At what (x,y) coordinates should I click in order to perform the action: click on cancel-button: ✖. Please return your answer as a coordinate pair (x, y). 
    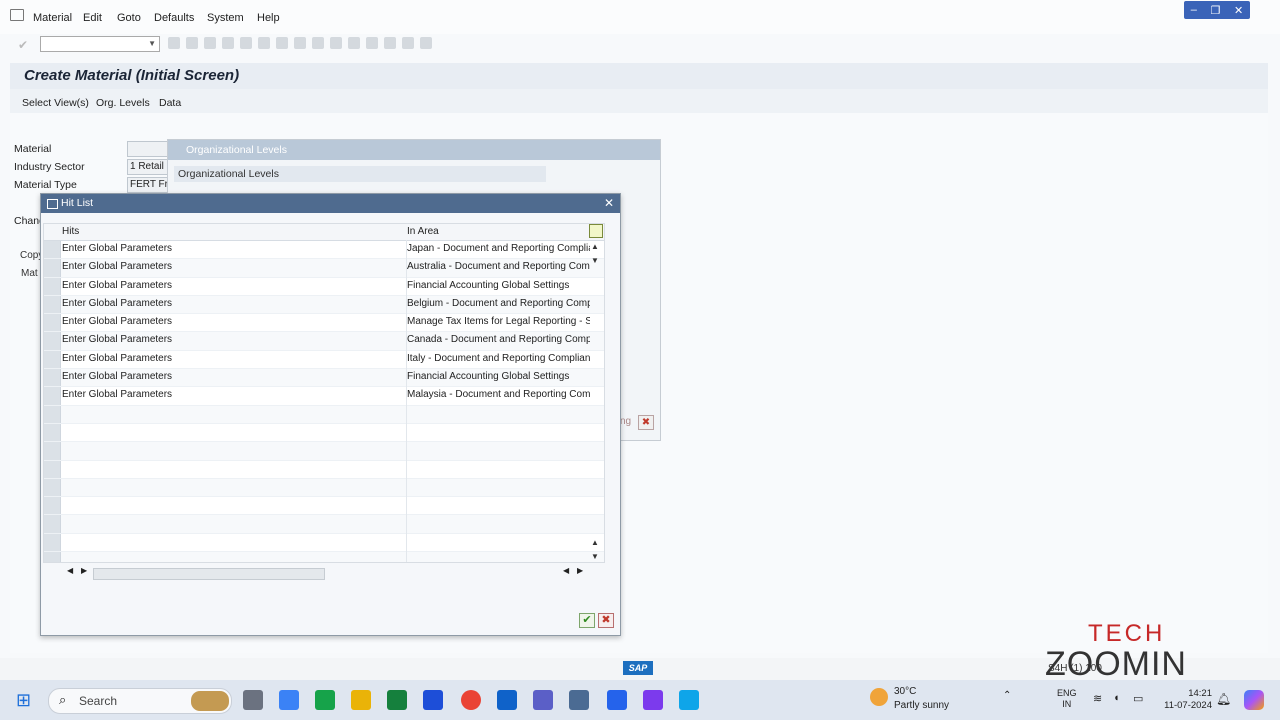
    Looking at the image, I should click on (606, 620).